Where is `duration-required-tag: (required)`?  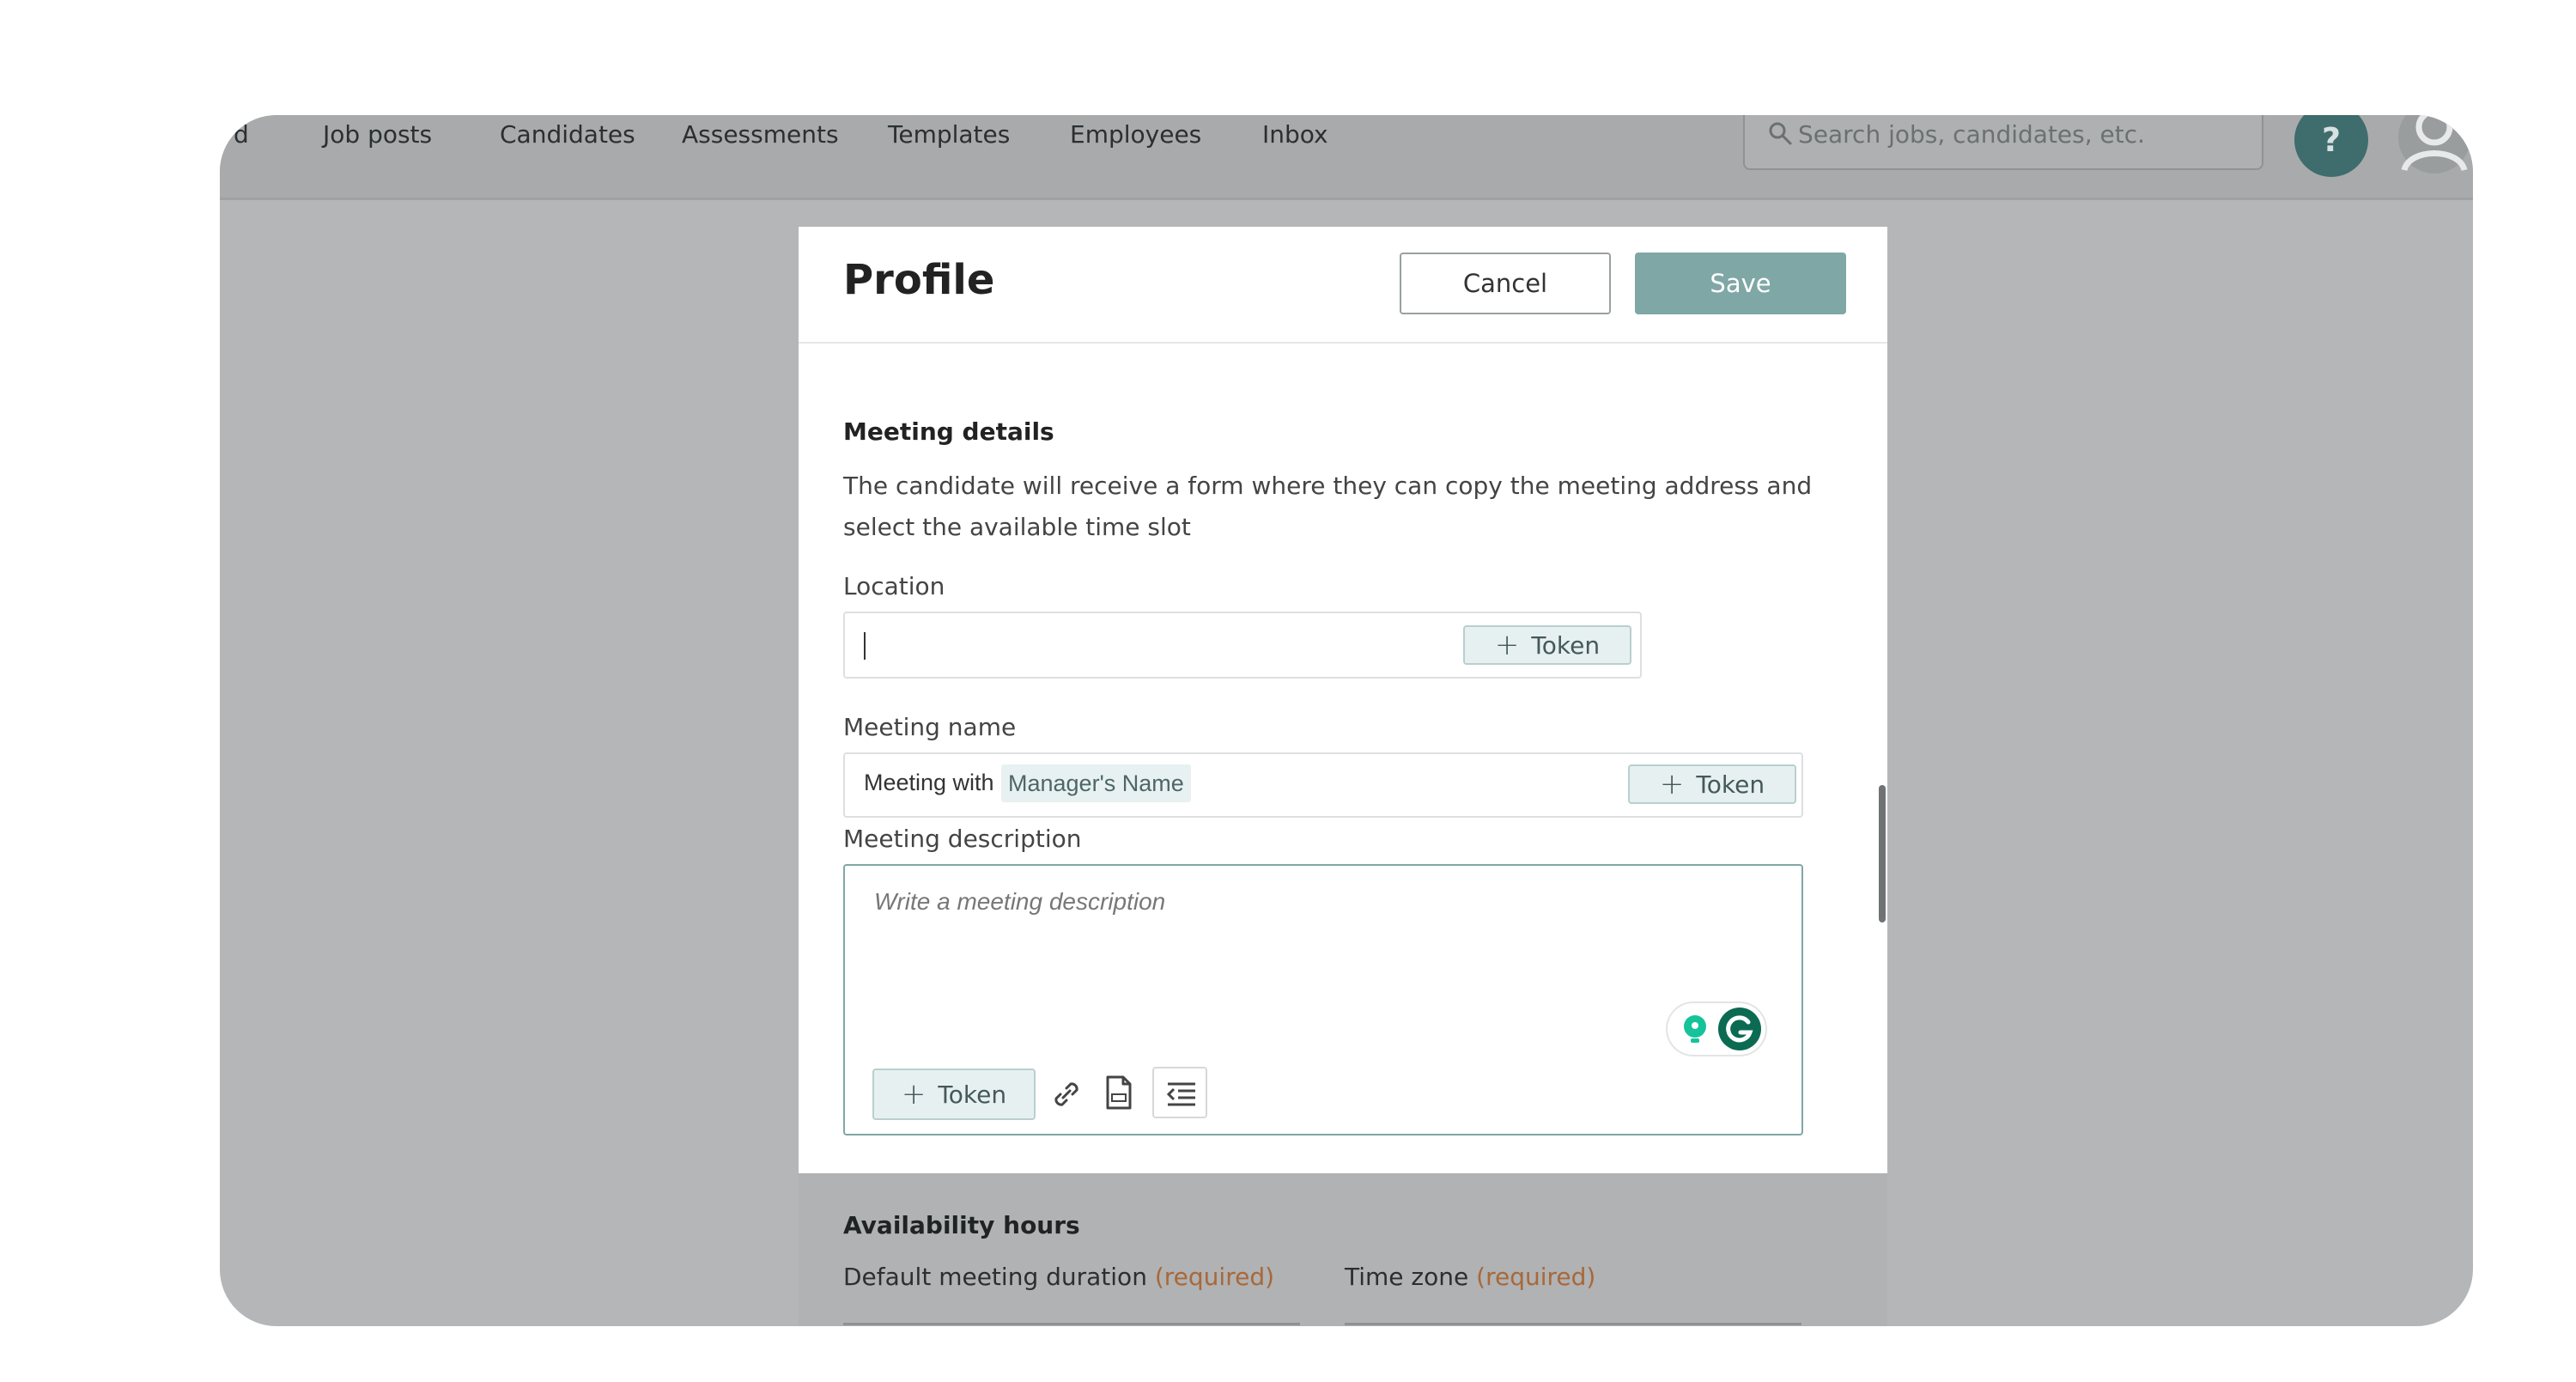
duration-required-tag: (required) is located at coordinates (1214, 1277).